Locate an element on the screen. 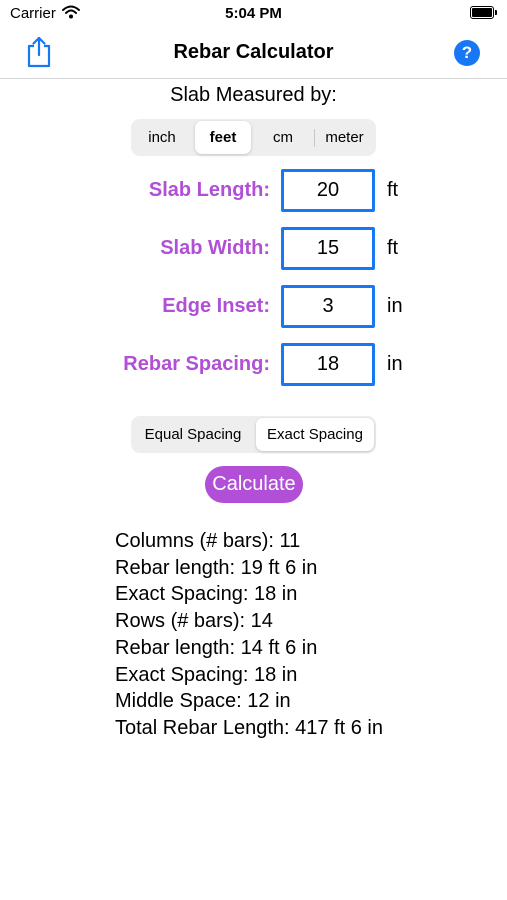 This screenshot has height=900, width=507. measured-by-label: Slab Measured by: is located at coordinates (253, 95).